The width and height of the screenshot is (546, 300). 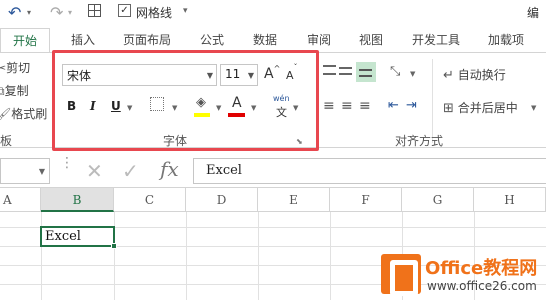 I want to click on middle-align-icon, so click(x=345, y=71).